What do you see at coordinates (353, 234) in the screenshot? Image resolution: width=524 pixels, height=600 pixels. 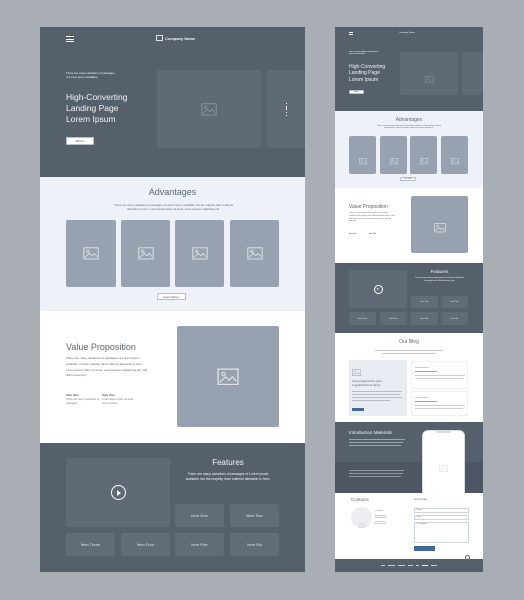 I see `value-item-one: Item One` at bounding box center [353, 234].